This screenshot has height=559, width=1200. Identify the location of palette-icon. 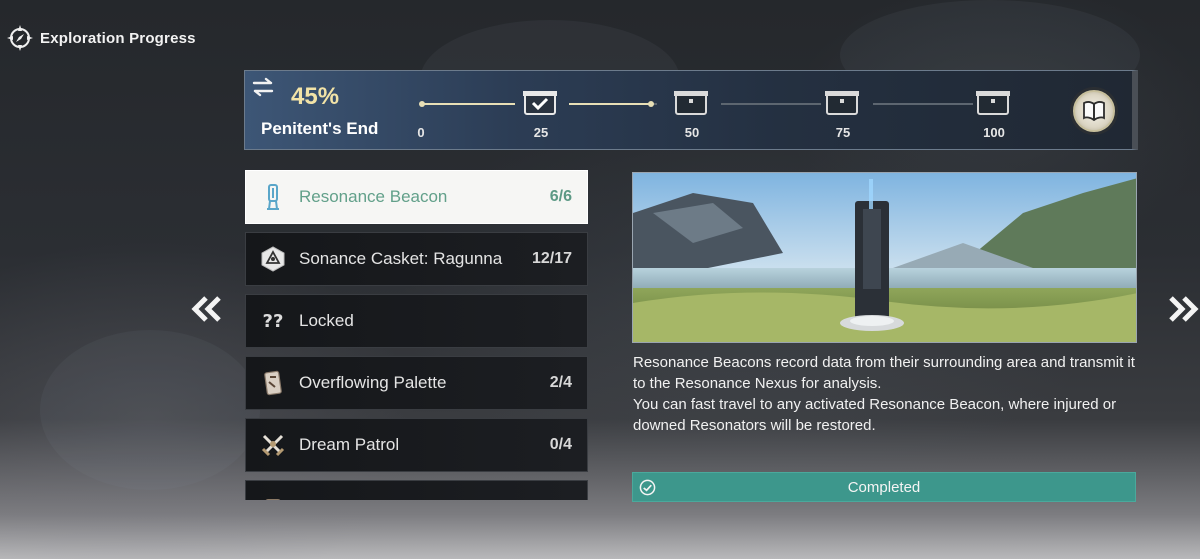
(273, 383).